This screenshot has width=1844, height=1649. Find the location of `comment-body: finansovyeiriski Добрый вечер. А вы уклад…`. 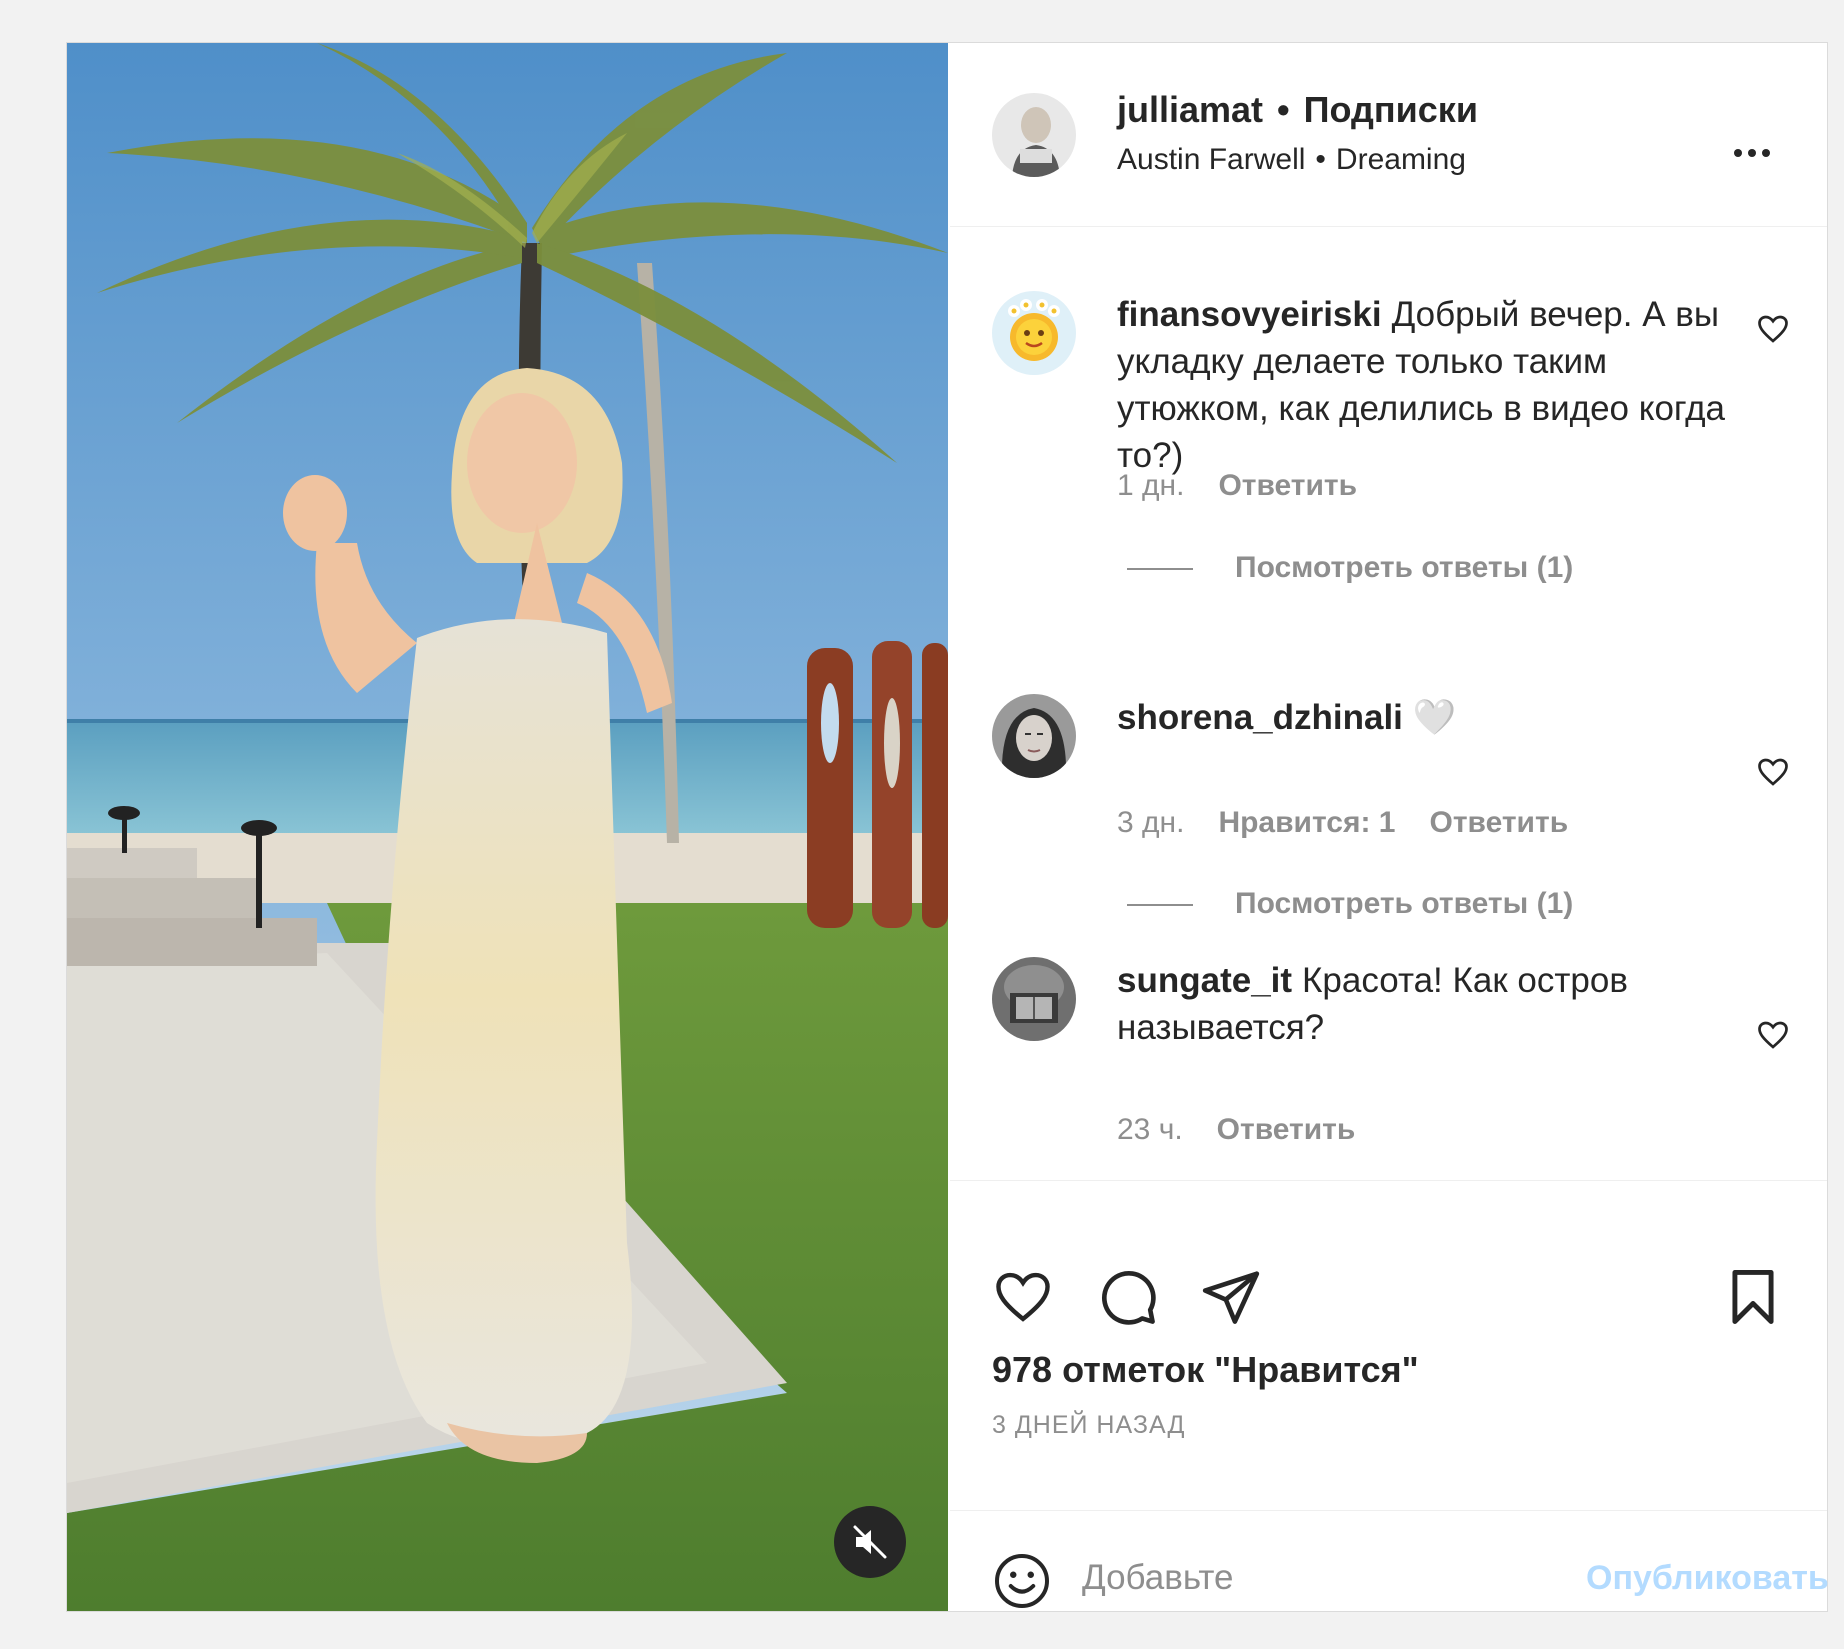

comment-body: finansovyeiriski Добрый вечер. А вы уклад… is located at coordinates (1422, 385).